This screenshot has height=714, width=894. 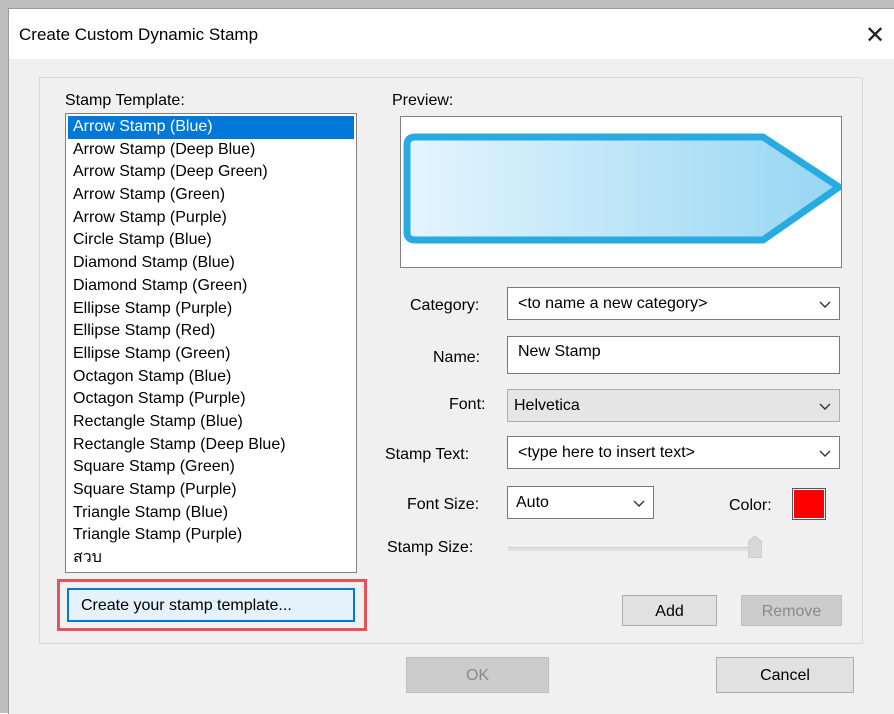 I want to click on list-item: Ellipse Stamp (Red), so click(x=211, y=331).